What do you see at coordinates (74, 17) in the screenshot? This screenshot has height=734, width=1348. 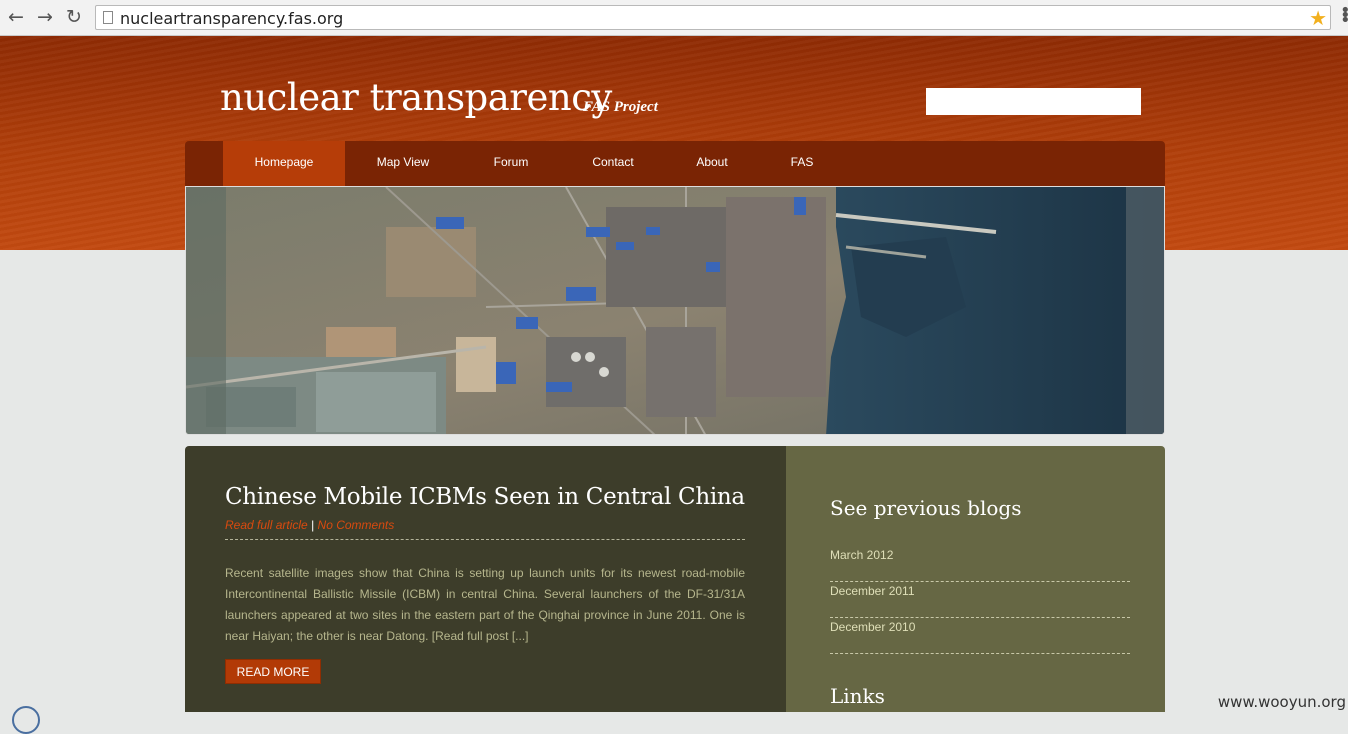 I see `reload-icon: ↻` at bounding box center [74, 17].